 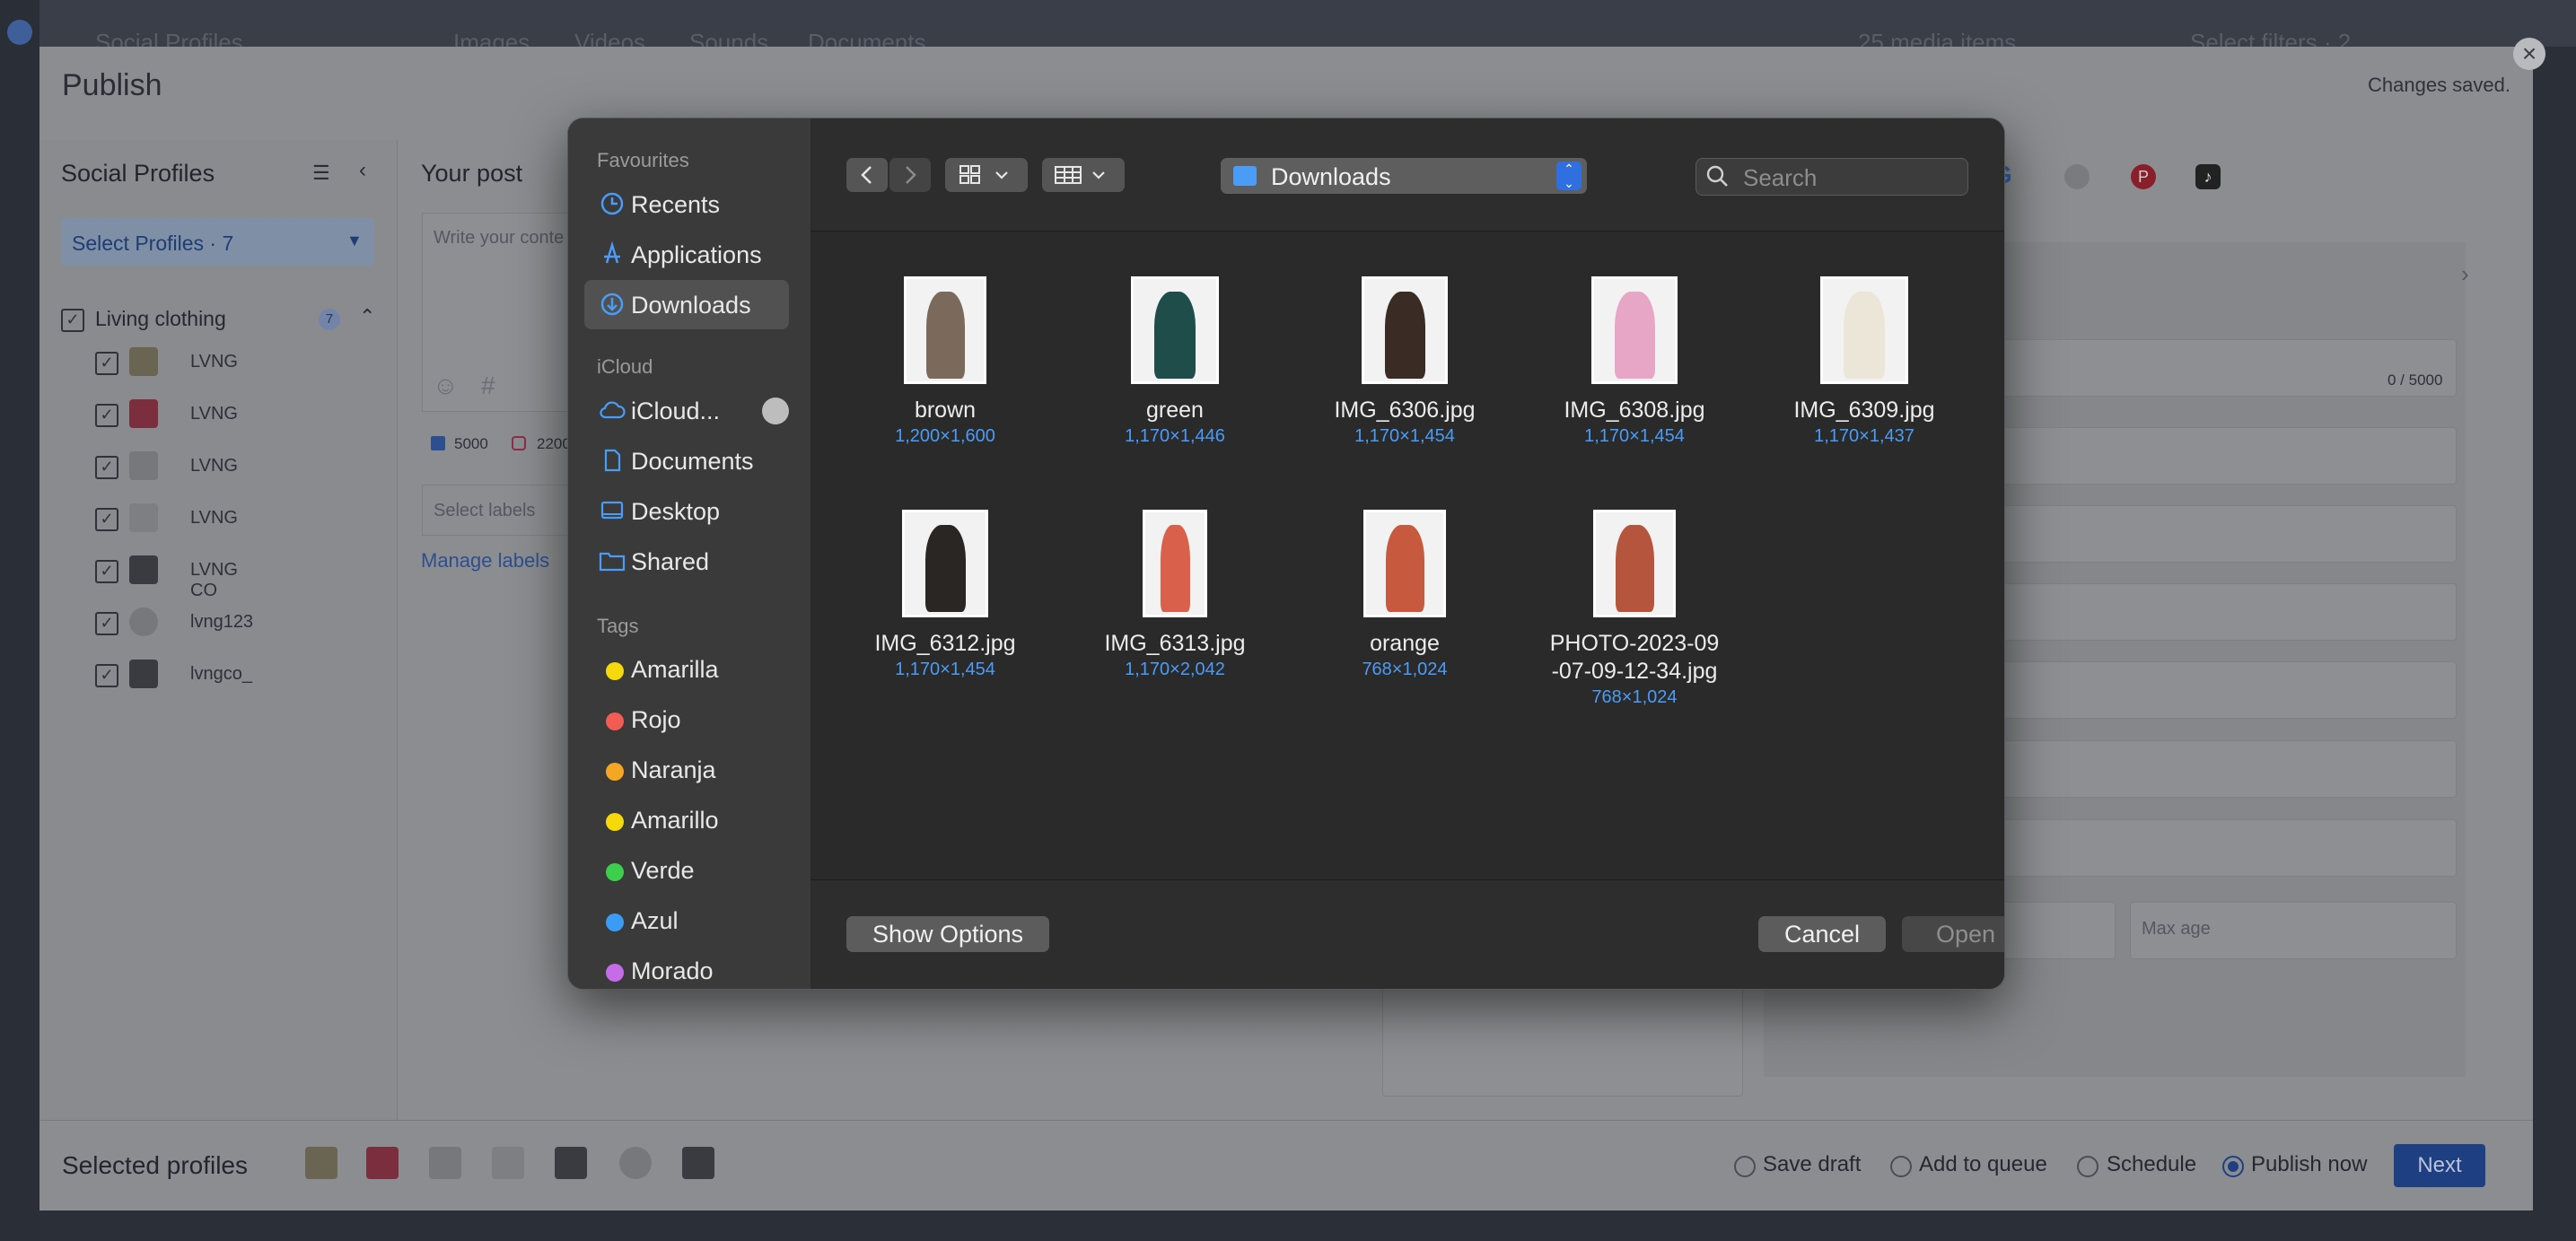 I want to click on reddit-icon, so click(x=2077, y=176).